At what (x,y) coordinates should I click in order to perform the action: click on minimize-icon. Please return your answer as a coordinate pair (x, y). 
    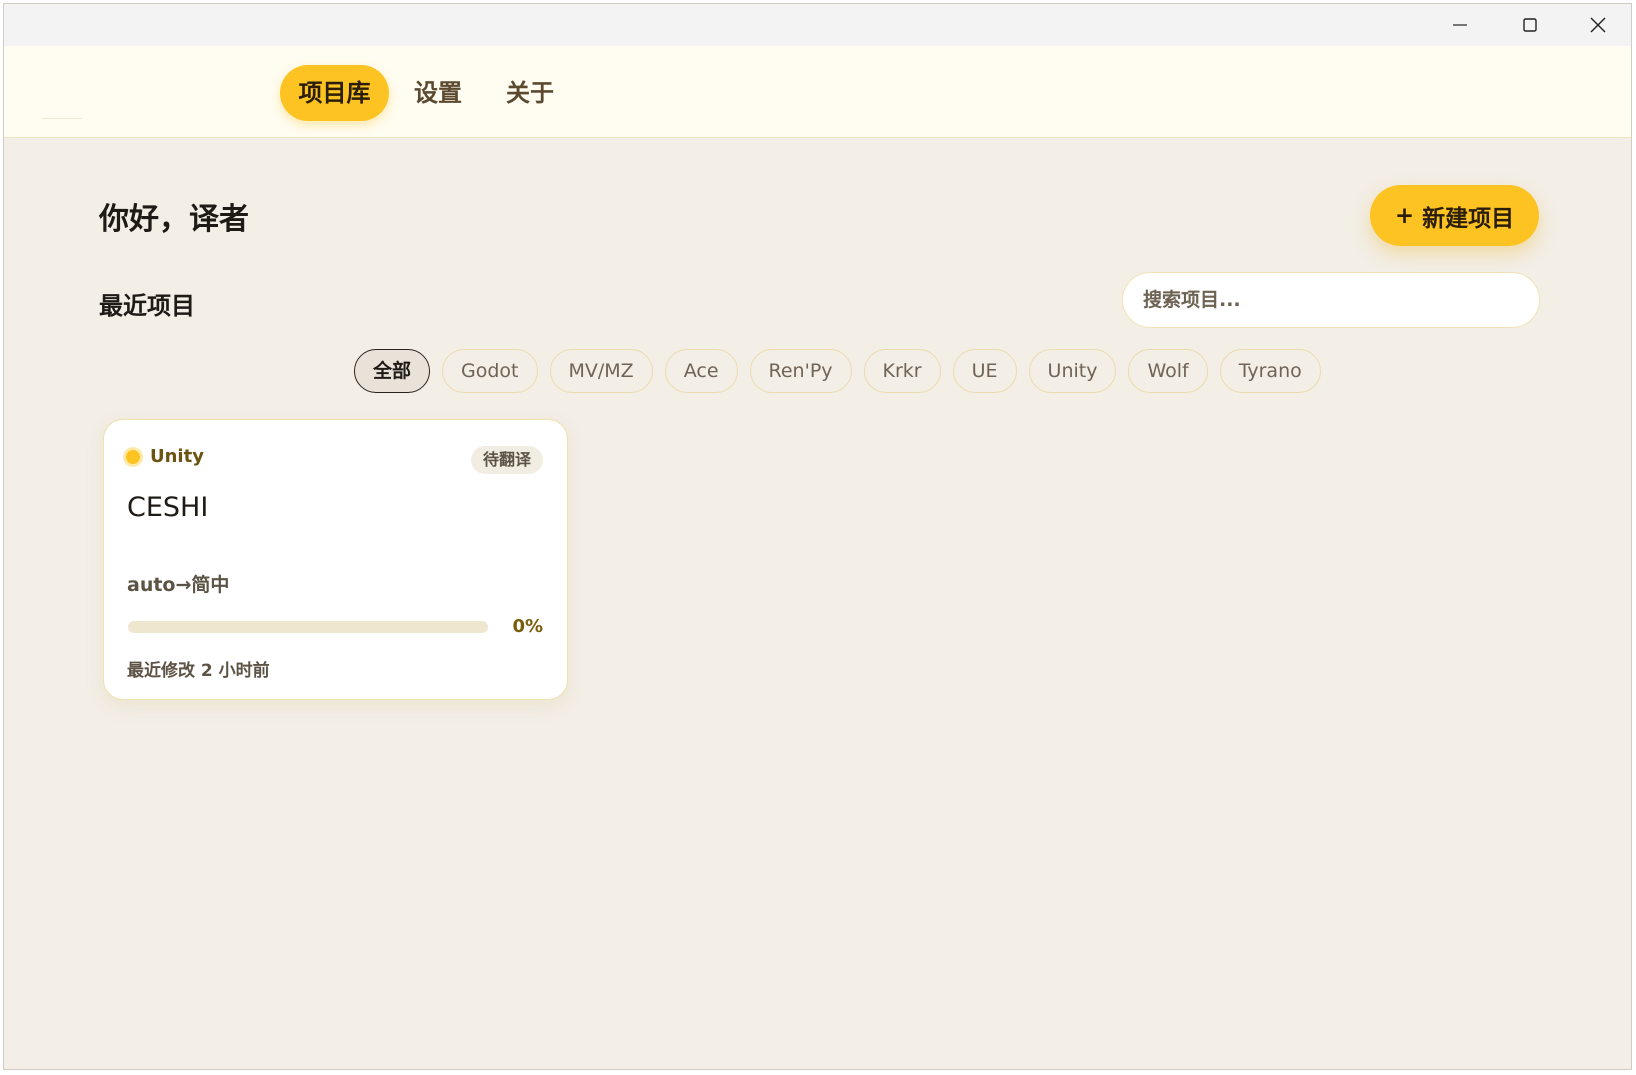
    Looking at the image, I should click on (1460, 25).